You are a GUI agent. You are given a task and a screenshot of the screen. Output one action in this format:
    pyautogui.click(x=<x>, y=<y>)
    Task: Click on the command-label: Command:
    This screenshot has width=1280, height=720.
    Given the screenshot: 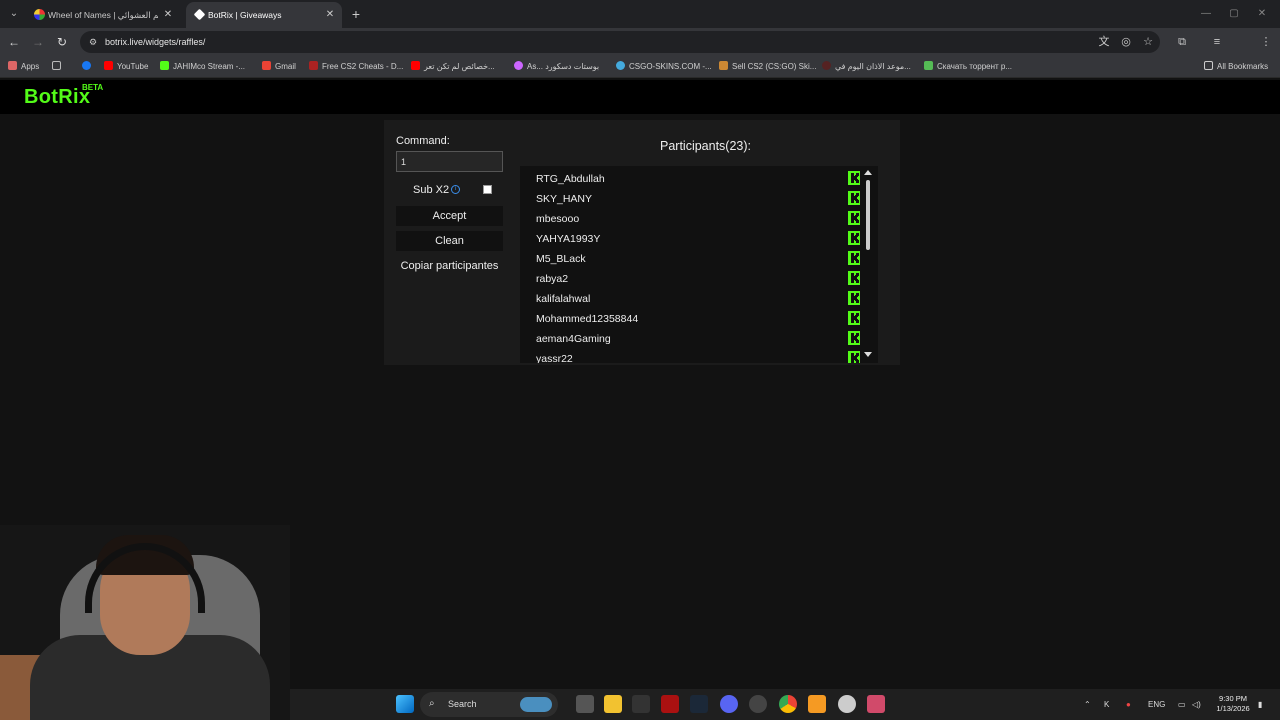 What is the action you would take?
    pyautogui.click(x=423, y=141)
    